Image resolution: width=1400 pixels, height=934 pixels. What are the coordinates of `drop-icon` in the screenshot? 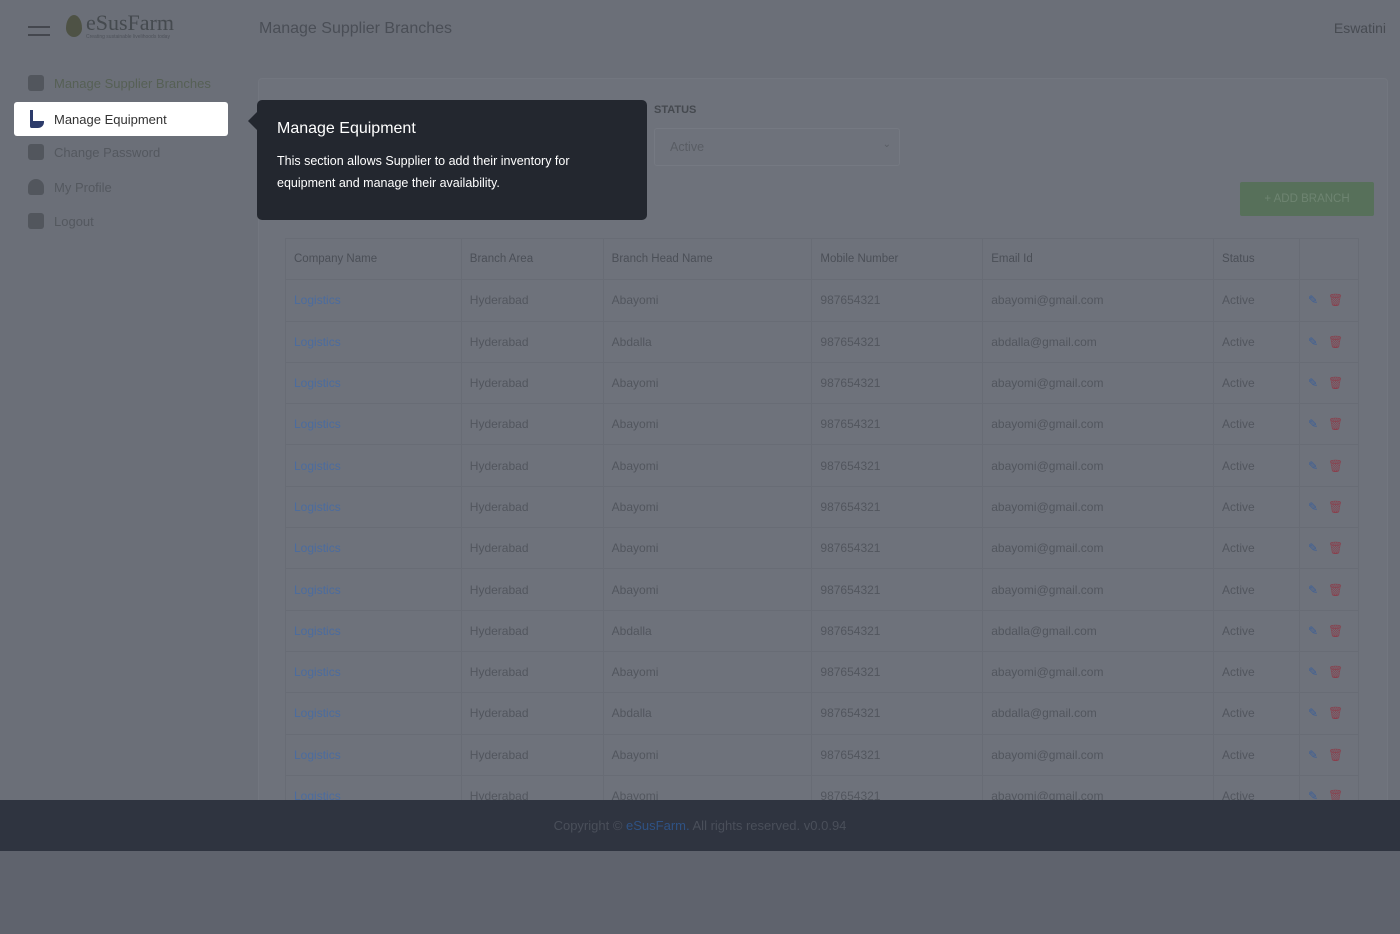 It's located at (74, 26).